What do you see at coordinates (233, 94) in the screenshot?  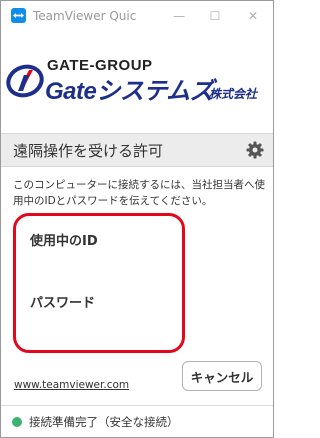 I see `logo-suffix-text: 株式会社` at bounding box center [233, 94].